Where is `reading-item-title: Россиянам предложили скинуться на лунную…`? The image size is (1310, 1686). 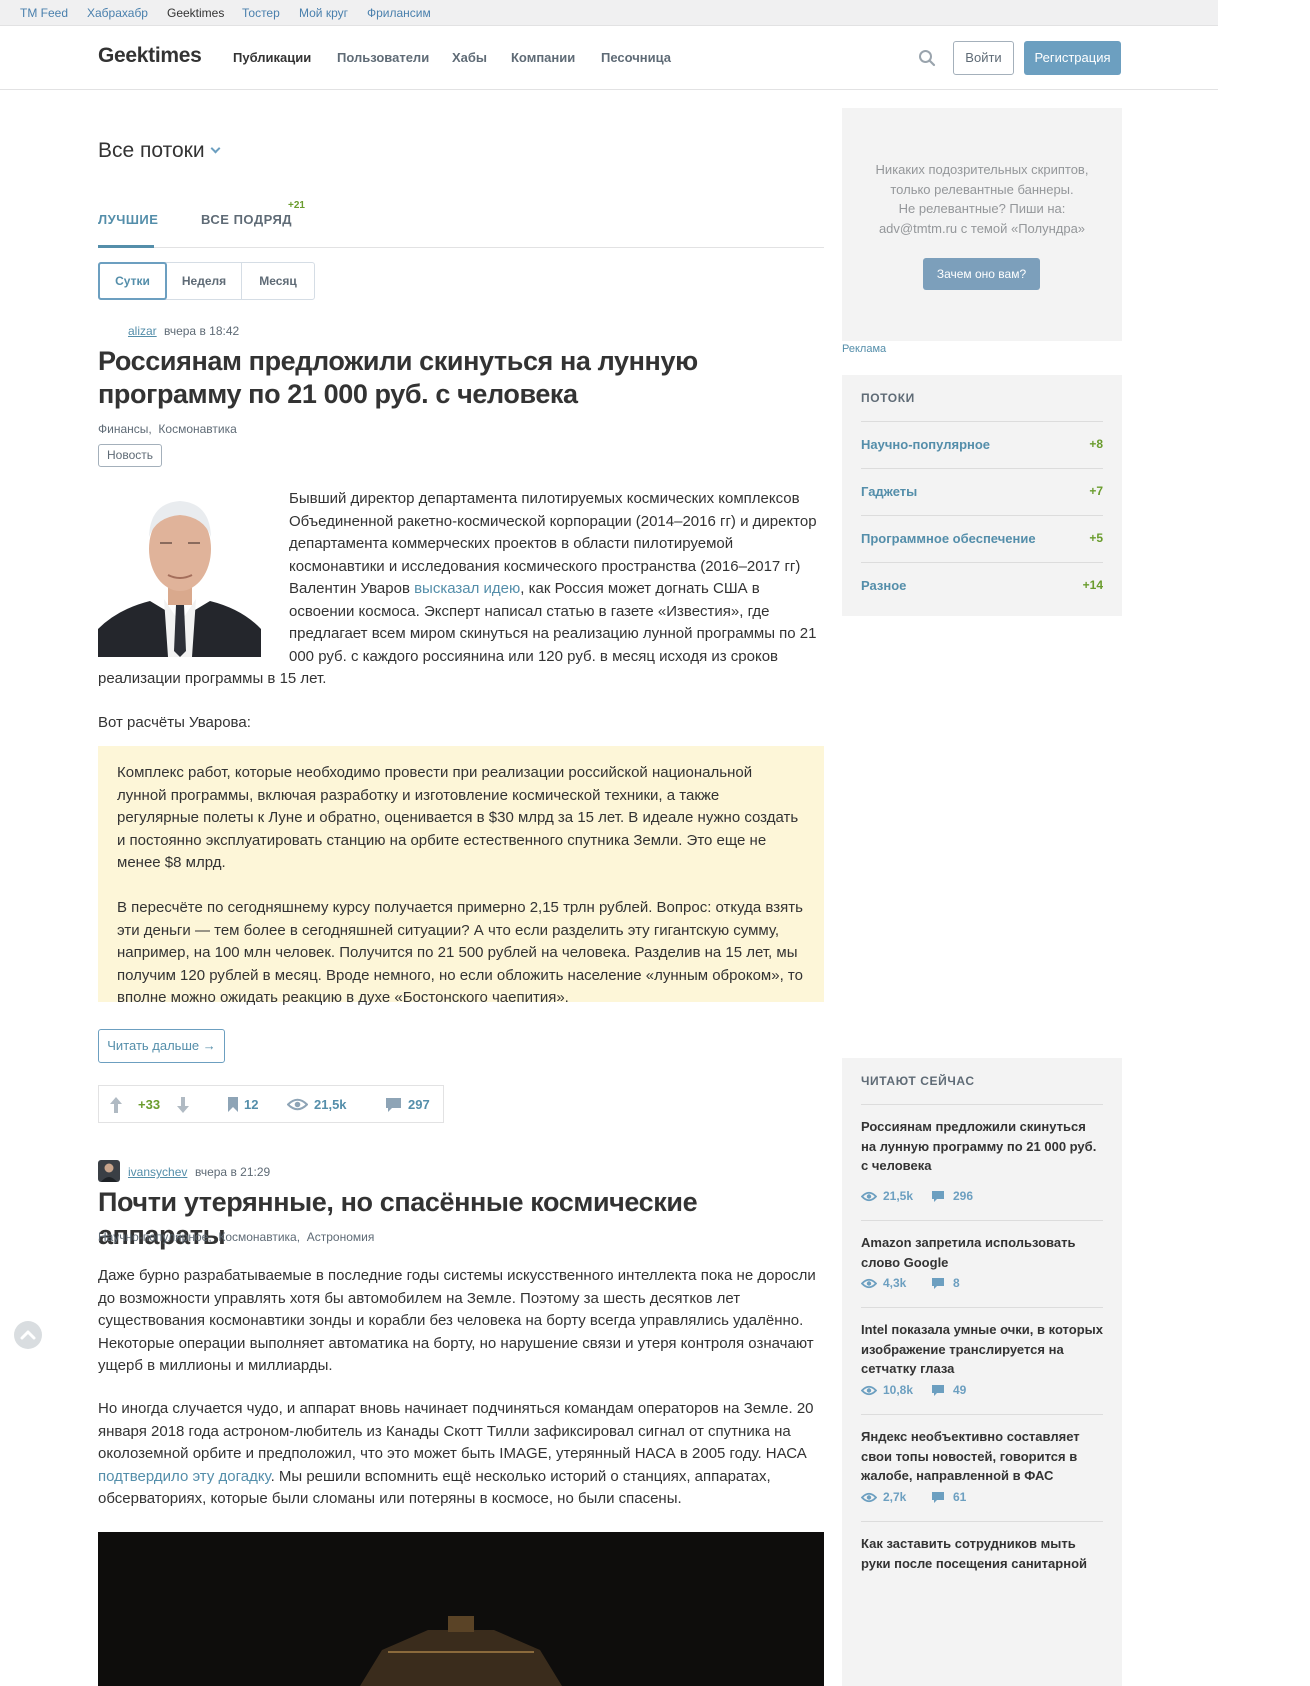
reading-item-title: Россиянам предложили скинуться на лунную… is located at coordinates (982, 1146).